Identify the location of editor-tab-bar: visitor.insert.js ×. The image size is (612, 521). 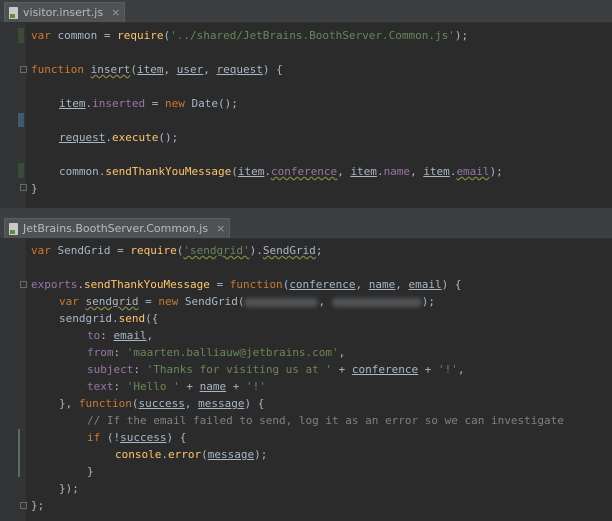
(306, 11).